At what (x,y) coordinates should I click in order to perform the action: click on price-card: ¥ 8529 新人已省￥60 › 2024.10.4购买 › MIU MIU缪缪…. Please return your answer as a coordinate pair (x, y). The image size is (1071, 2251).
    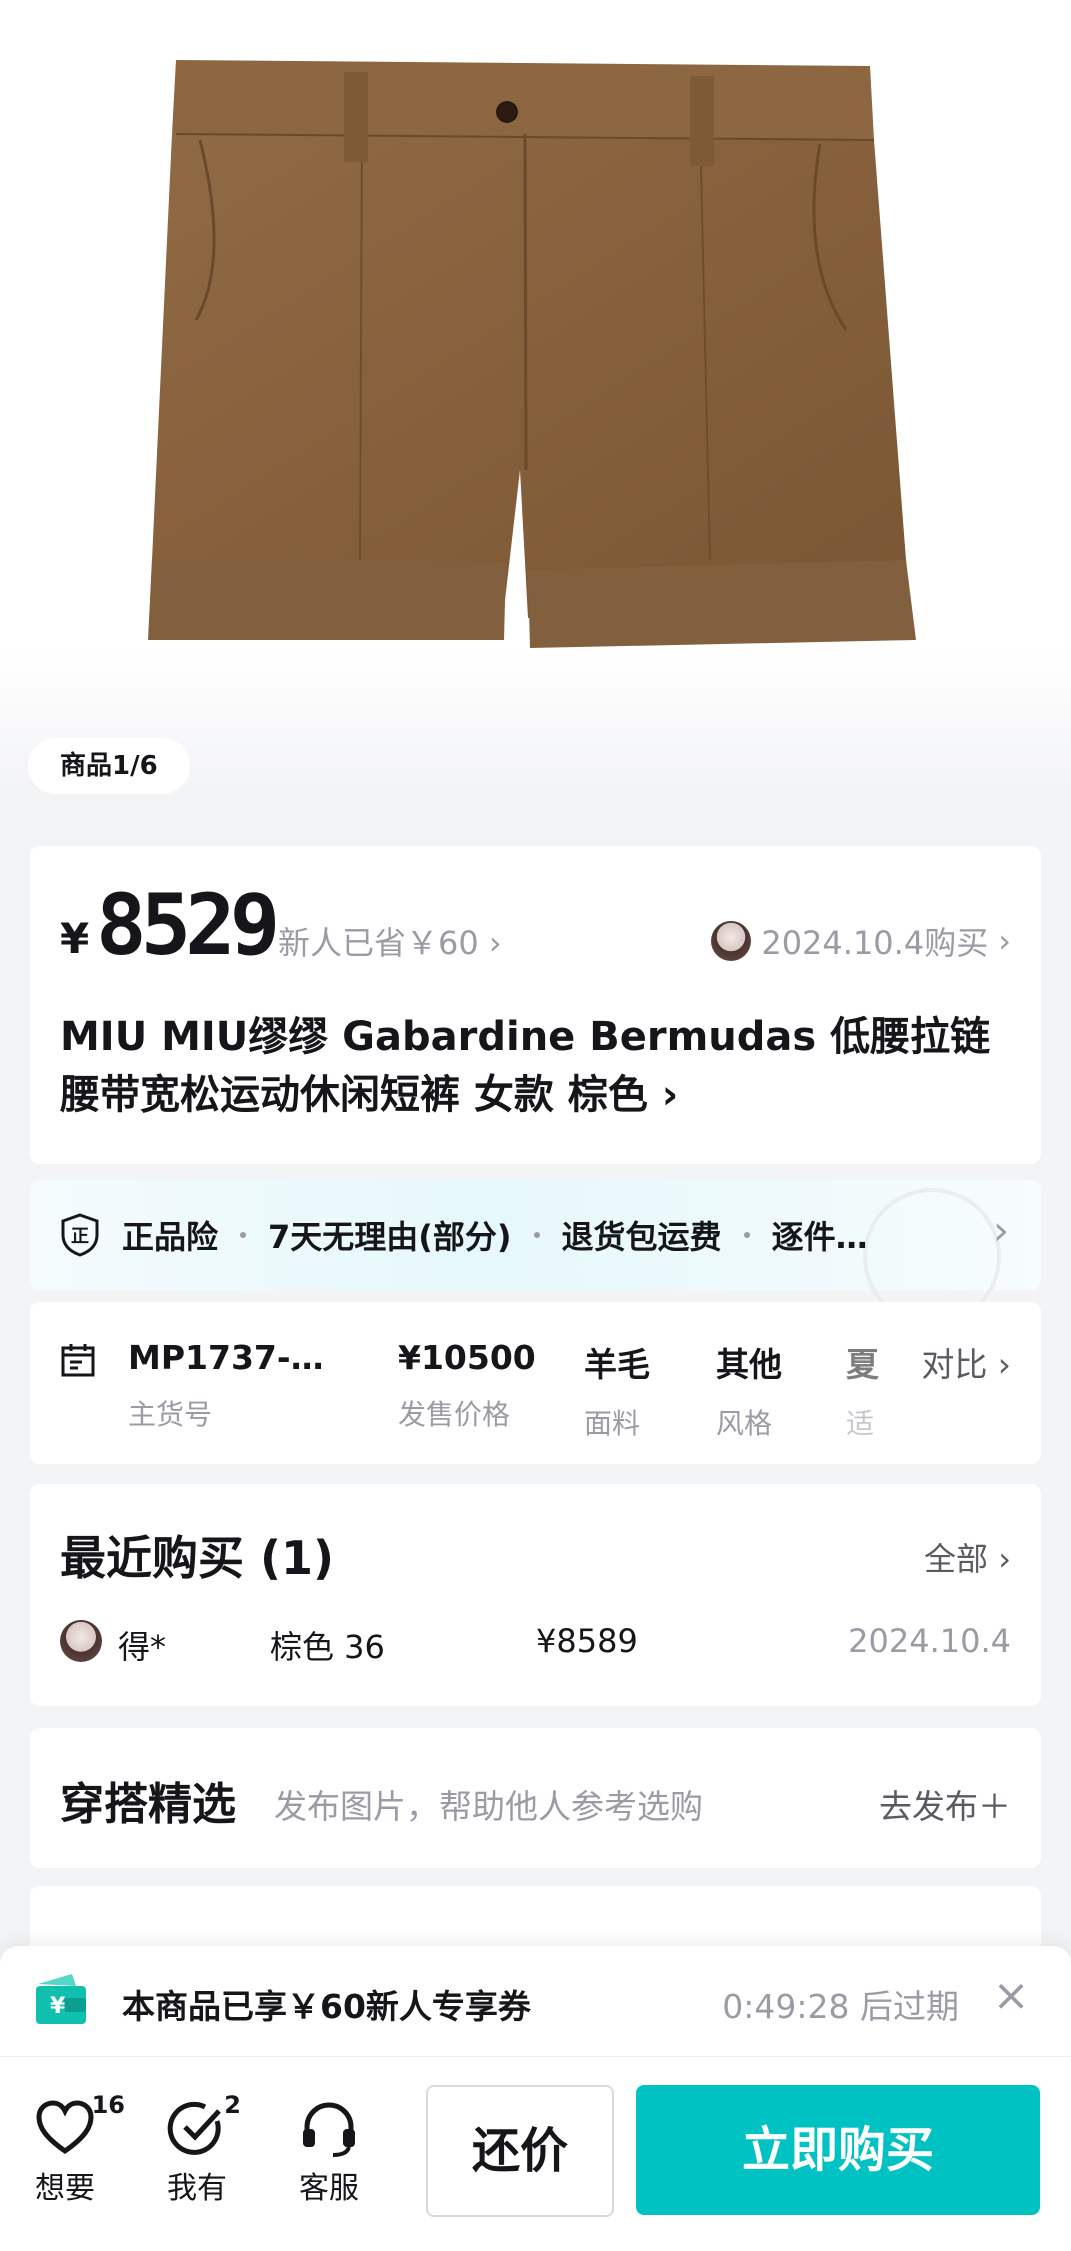
    Looking at the image, I should click on (535, 1005).